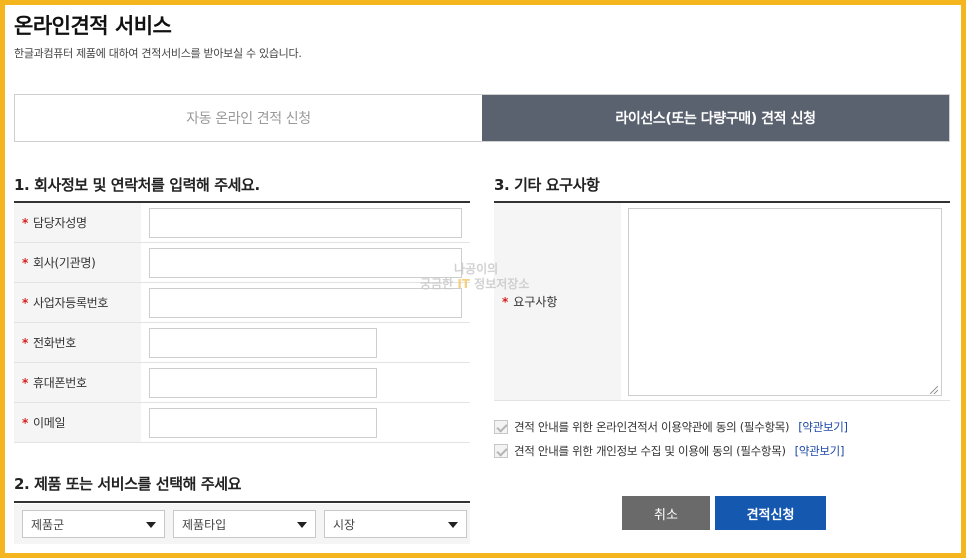 The height and width of the screenshot is (558, 966). I want to click on form-row-email: * 이메일, so click(242, 423).